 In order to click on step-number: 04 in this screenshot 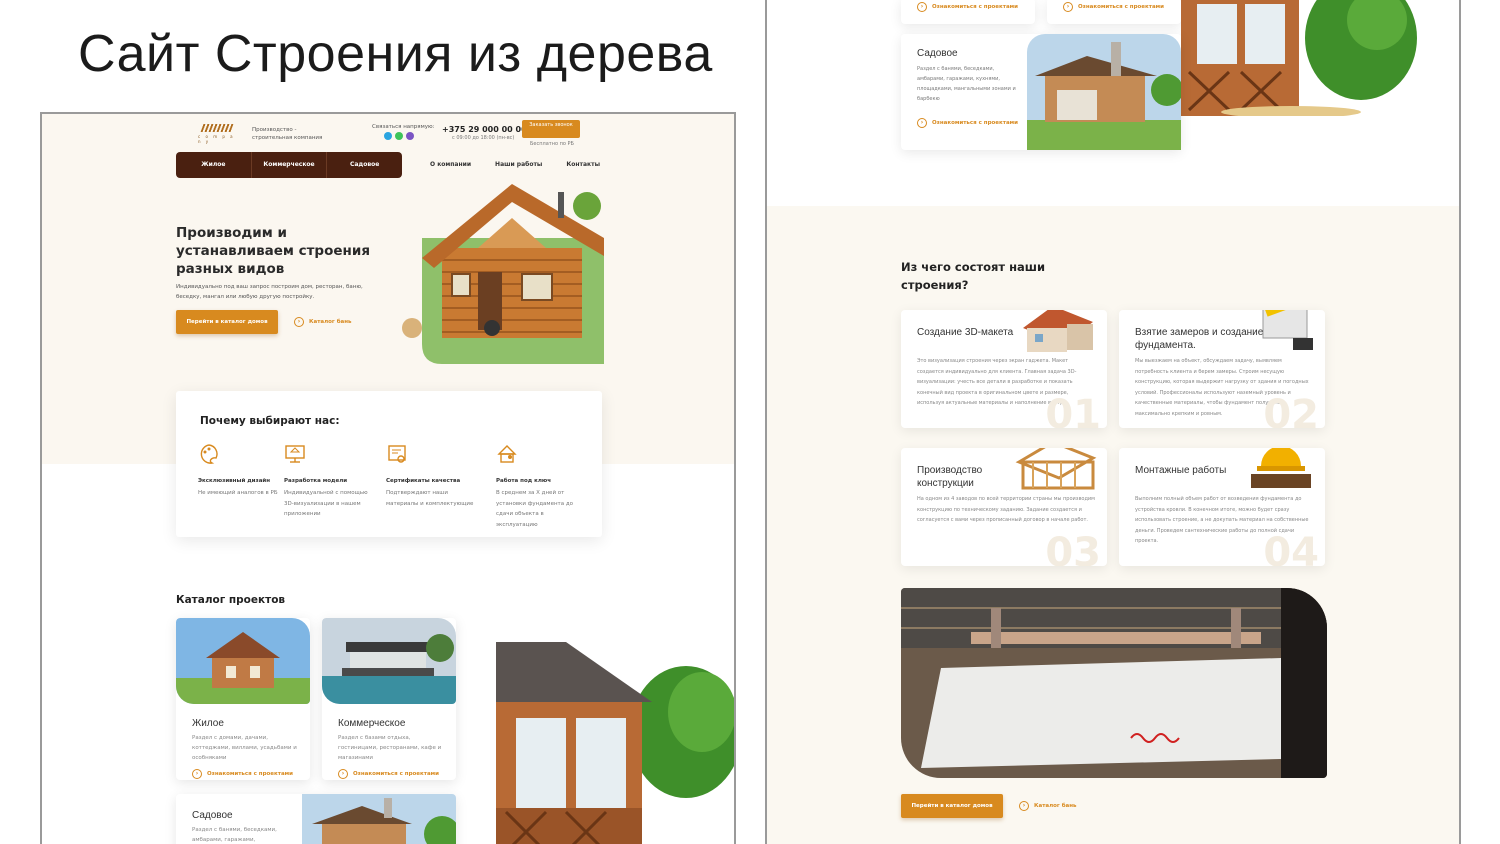, I will do `click(1291, 548)`.